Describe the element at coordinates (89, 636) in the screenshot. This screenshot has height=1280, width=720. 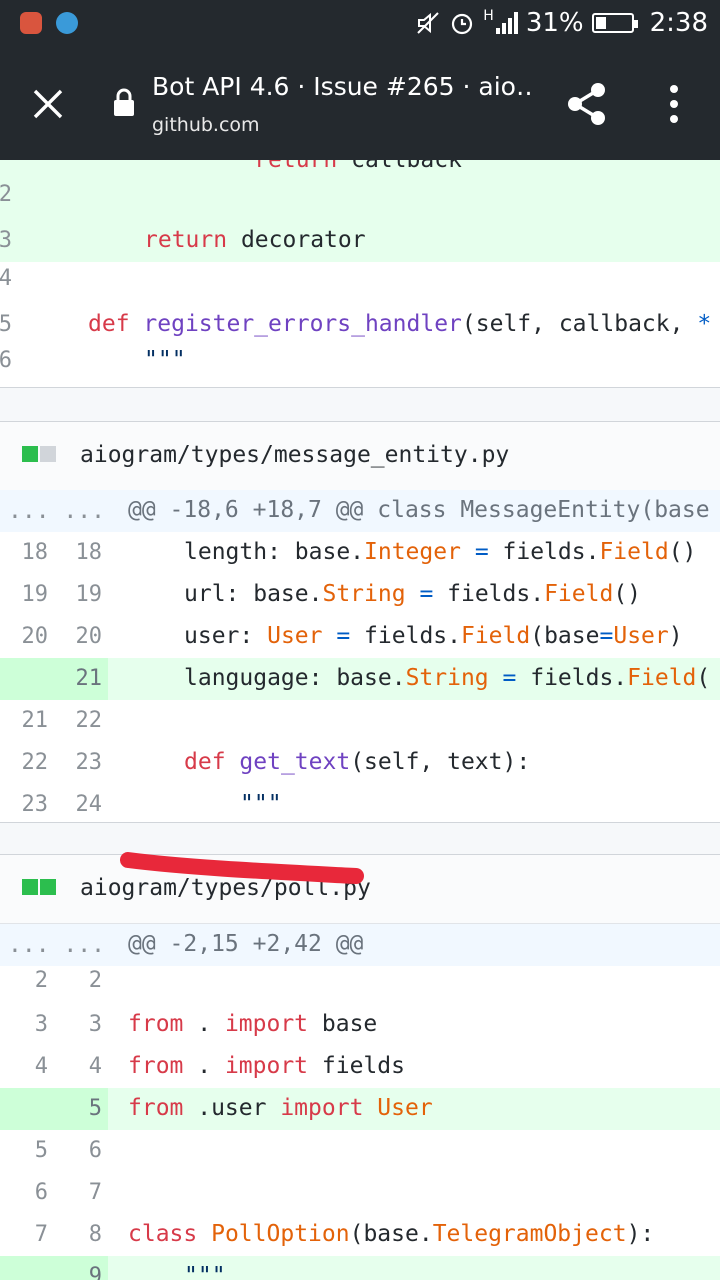
I see `line-number-new: 20` at that location.